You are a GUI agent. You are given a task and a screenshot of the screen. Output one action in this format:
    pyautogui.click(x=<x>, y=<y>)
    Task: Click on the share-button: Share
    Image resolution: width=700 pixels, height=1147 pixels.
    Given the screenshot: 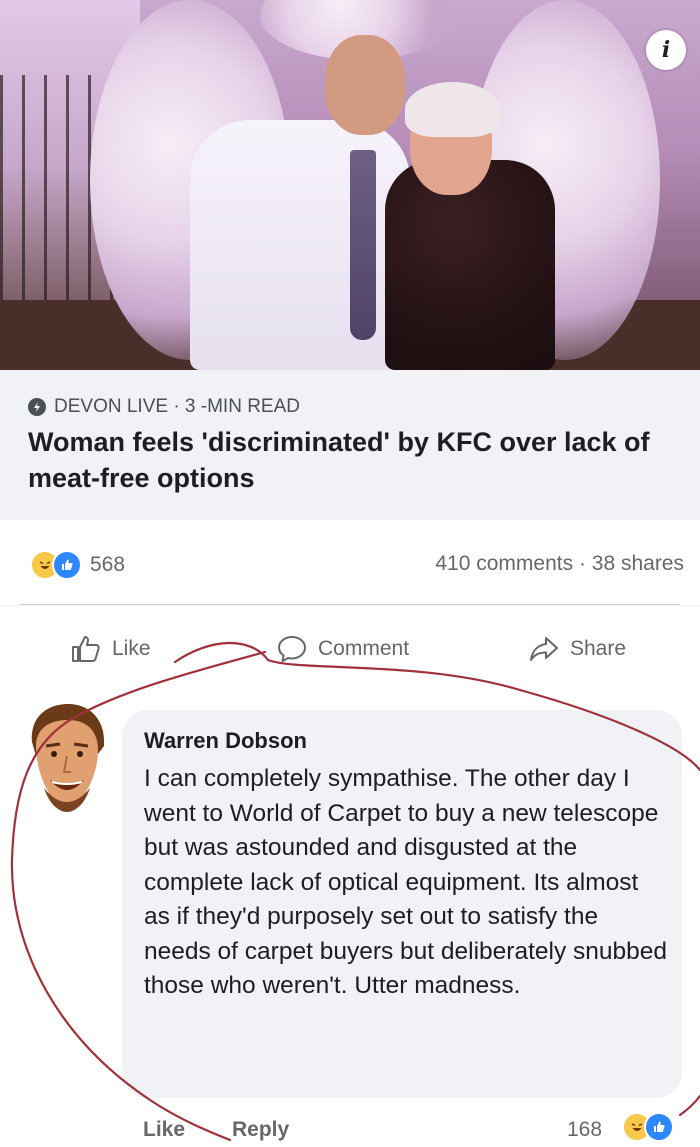 What is the action you would take?
    pyautogui.click(x=577, y=649)
    